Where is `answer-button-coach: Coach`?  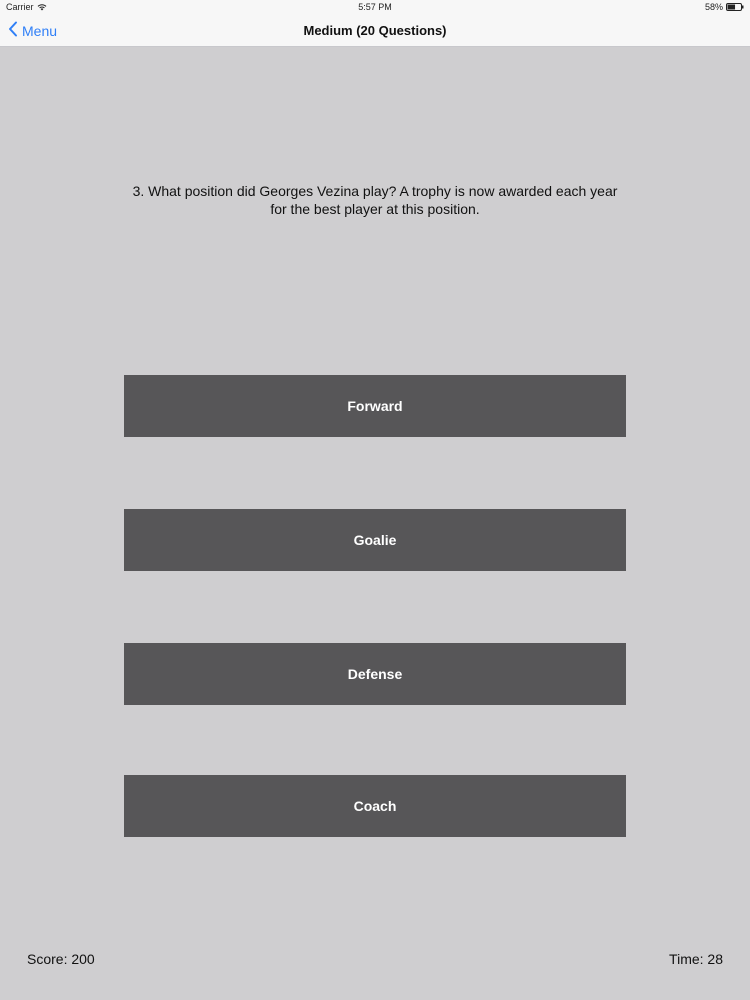
answer-button-coach: Coach is located at coordinates (375, 806).